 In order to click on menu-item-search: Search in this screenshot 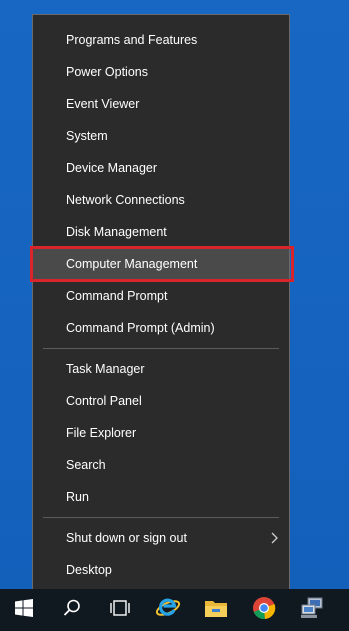, I will do `click(161, 465)`.